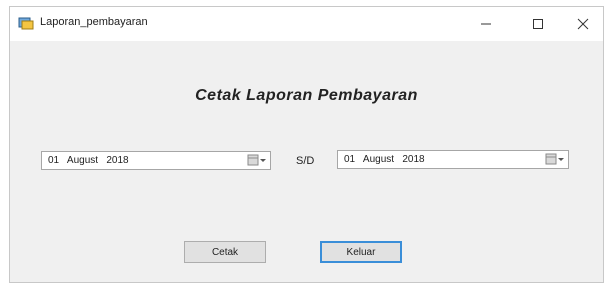 This screenshot has height=284, width=604. I want to click on minimize-button, so click(486, 24).